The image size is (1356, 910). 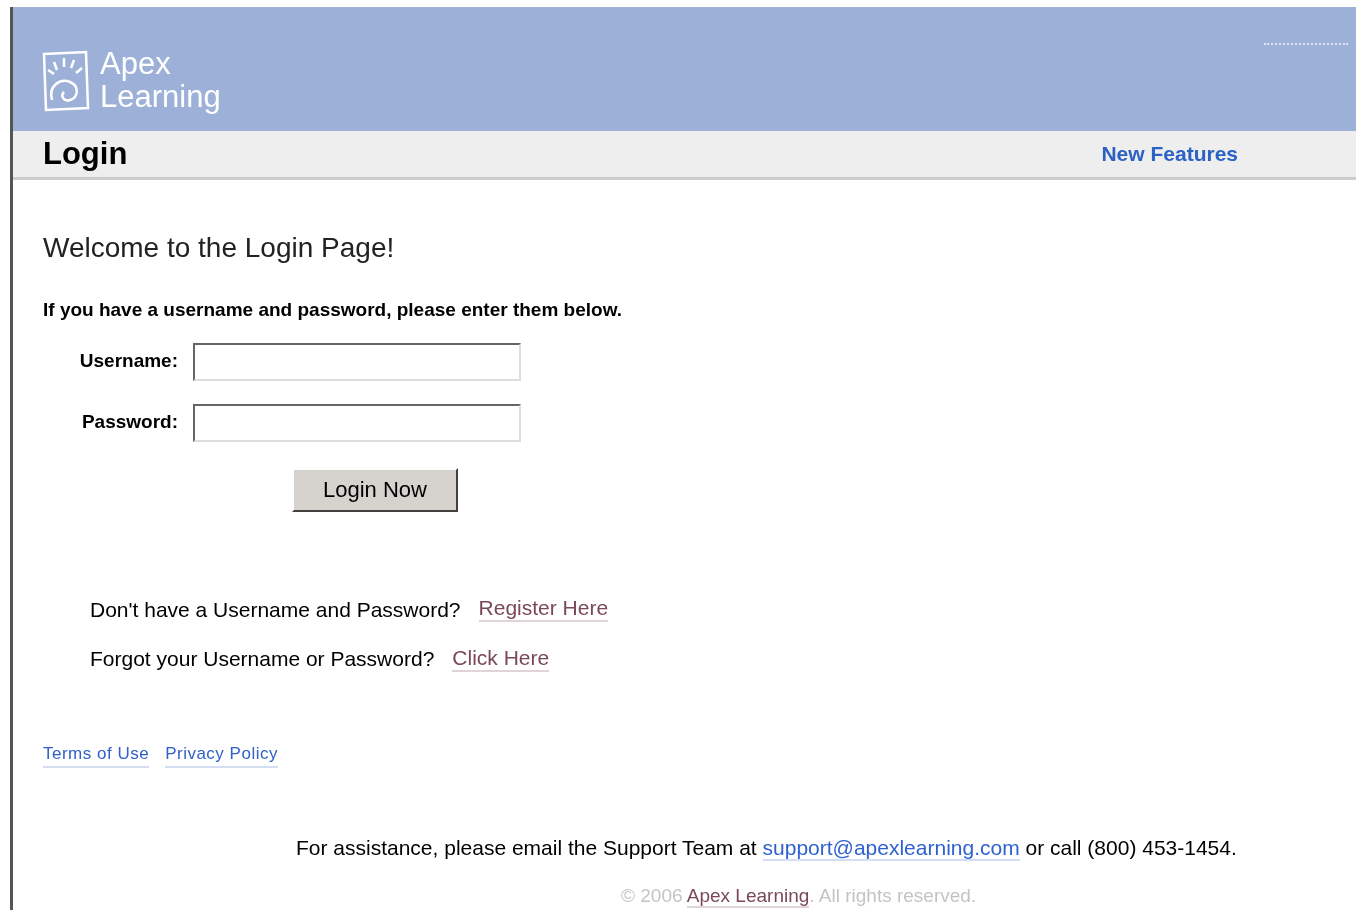 What do you see at coordinates (66, 80) in the screenshot?
I see `logo-icon` at bounding box center [66, 80].